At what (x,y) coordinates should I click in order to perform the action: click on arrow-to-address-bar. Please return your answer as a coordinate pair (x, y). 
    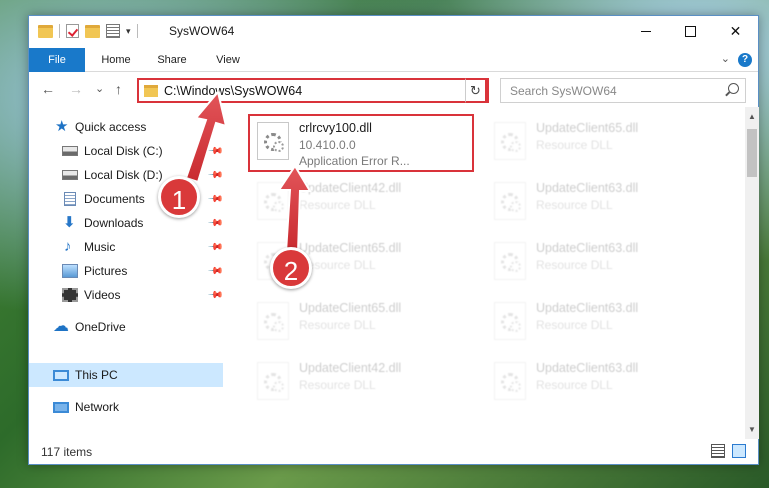
    Looking at the image, I should click on (206, 136).